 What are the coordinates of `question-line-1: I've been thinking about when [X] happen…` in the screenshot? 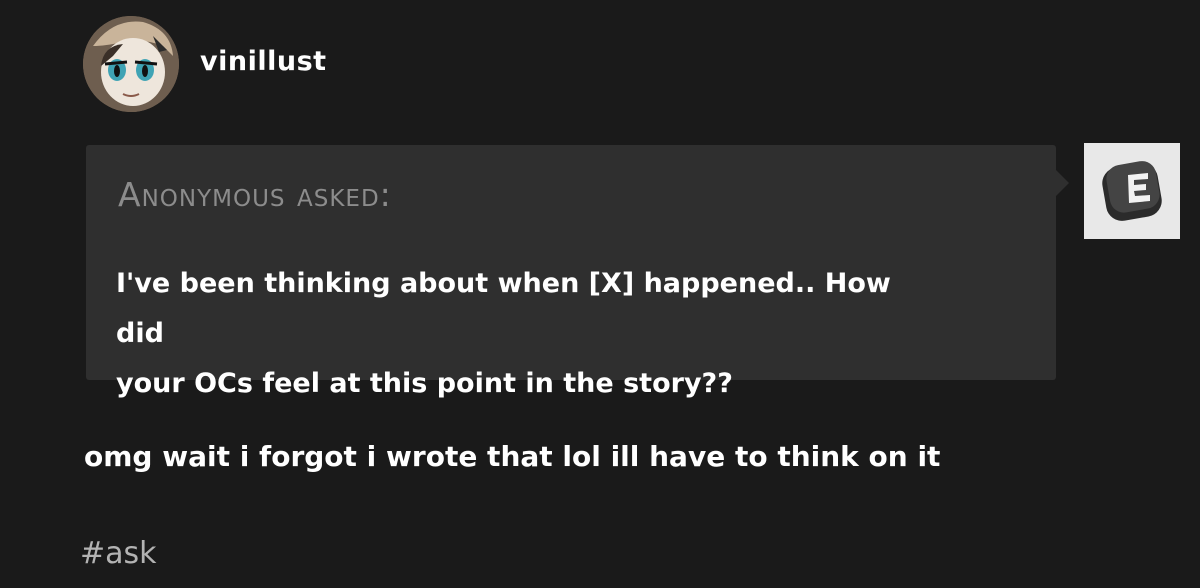 It's located at (503, 308).